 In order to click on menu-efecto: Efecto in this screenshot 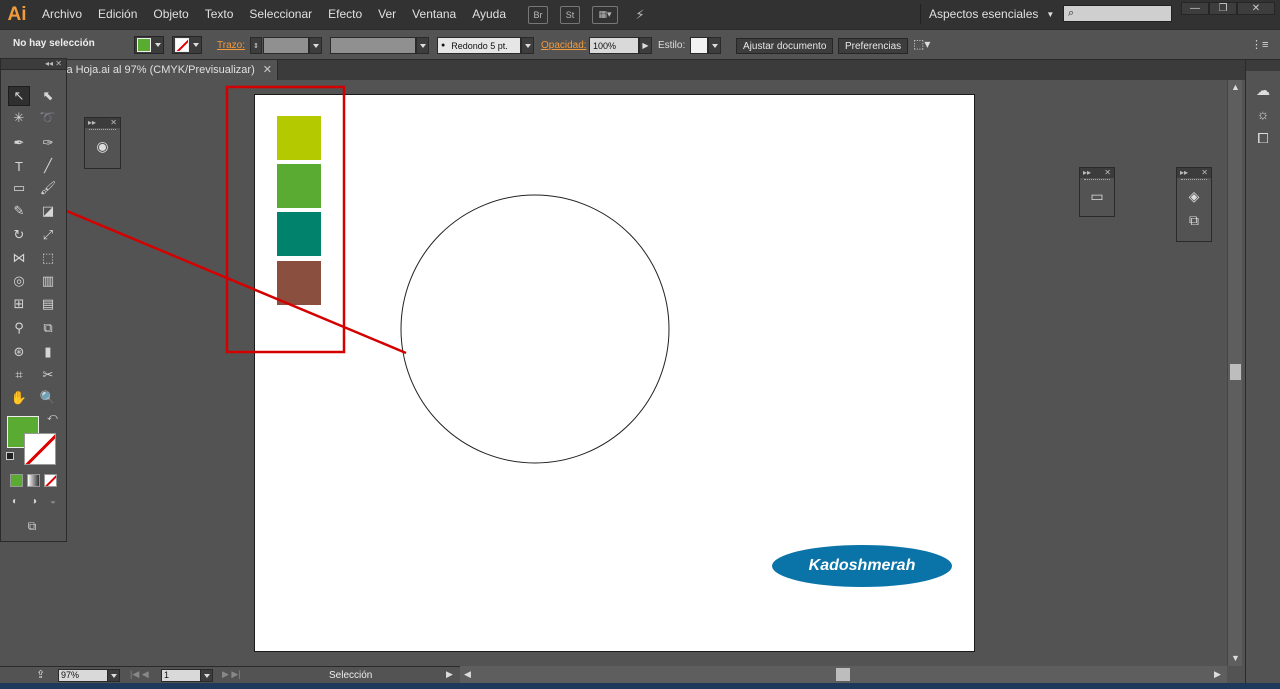, I will do `click(345, 14)`.